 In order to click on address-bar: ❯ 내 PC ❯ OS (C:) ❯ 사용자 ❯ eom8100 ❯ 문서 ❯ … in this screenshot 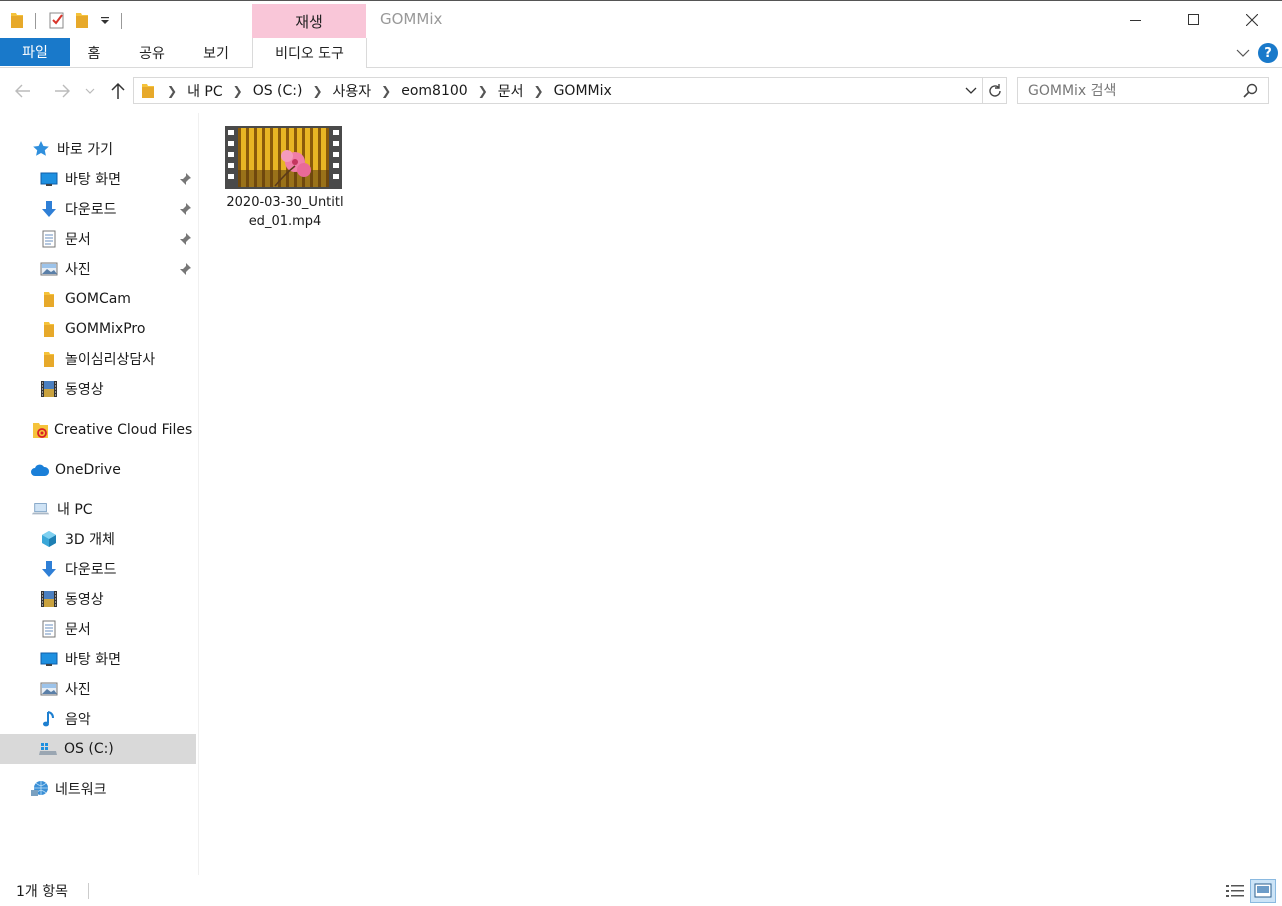, I will do `click(570, 90)`.